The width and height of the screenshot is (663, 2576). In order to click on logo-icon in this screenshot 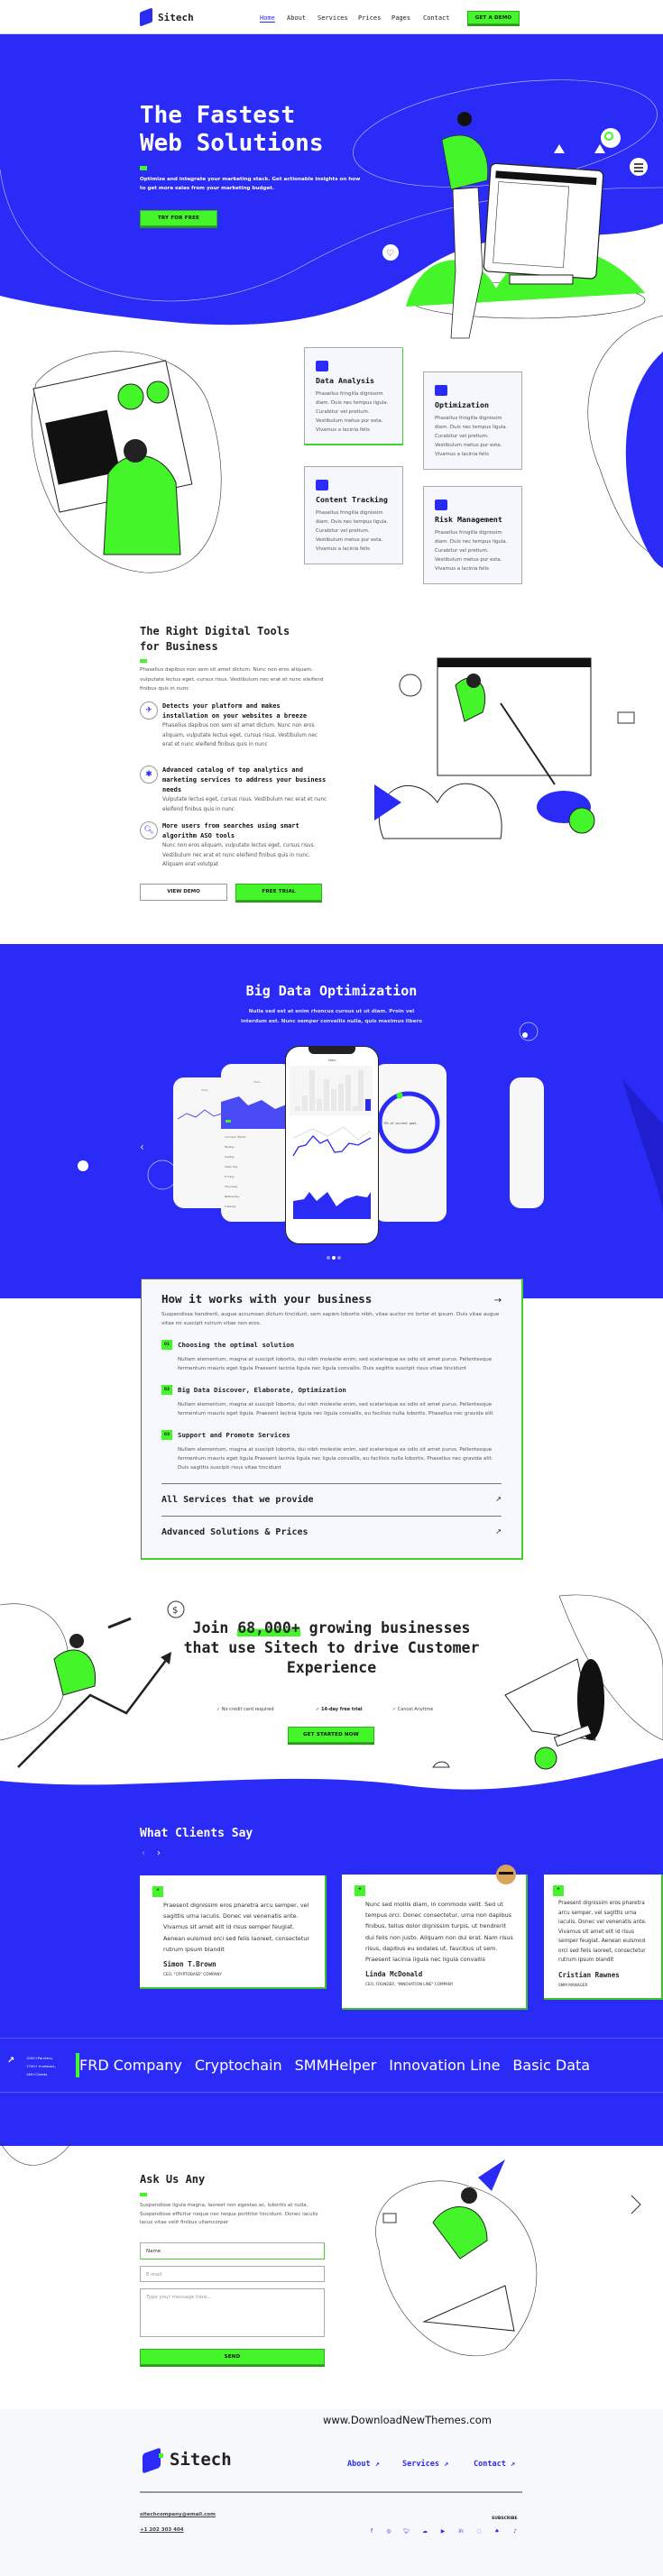, I will do `click(146, 17)`.